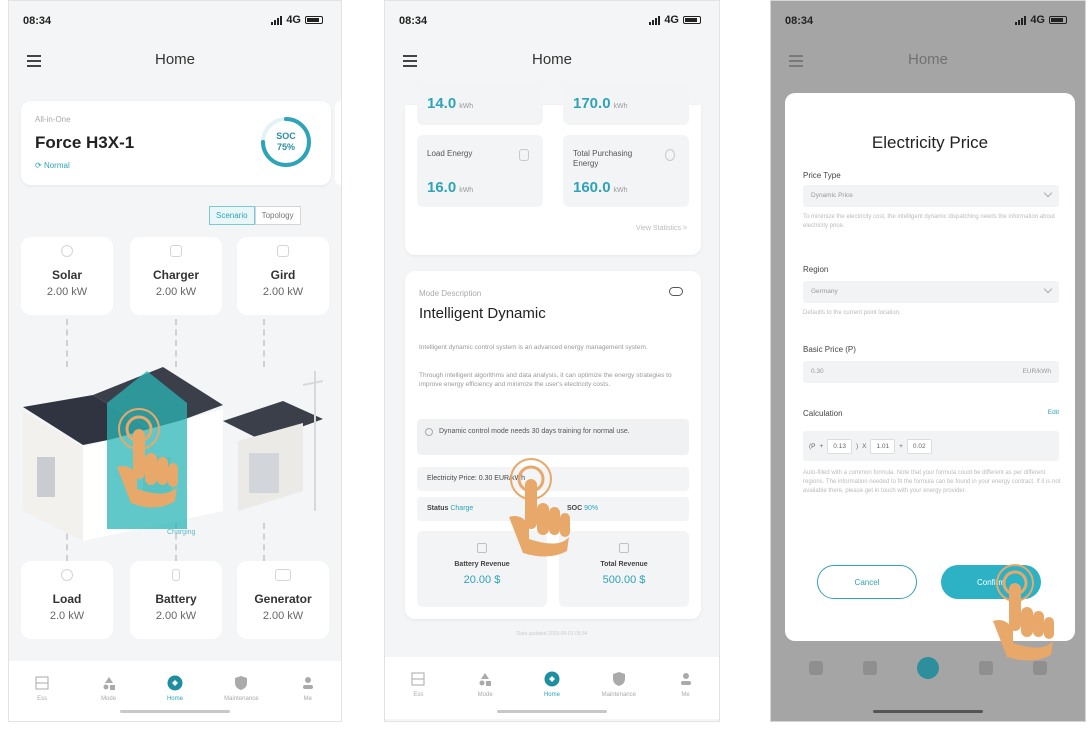  I want to click on region-value: Germany, so click(824, 291).